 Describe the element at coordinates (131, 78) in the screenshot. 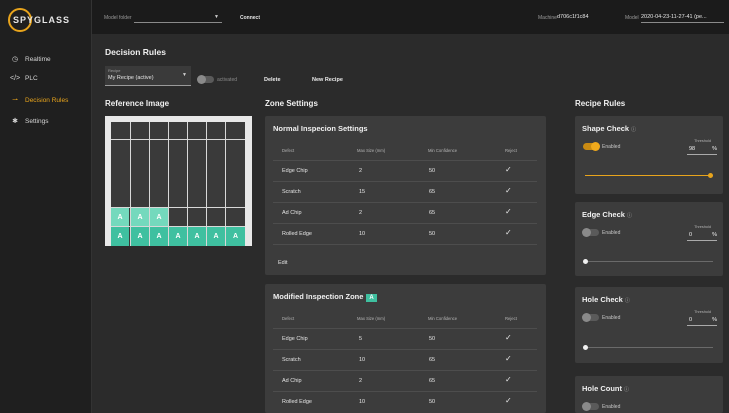

I see `recipe-select-value: My Recipe (active)` at that location.